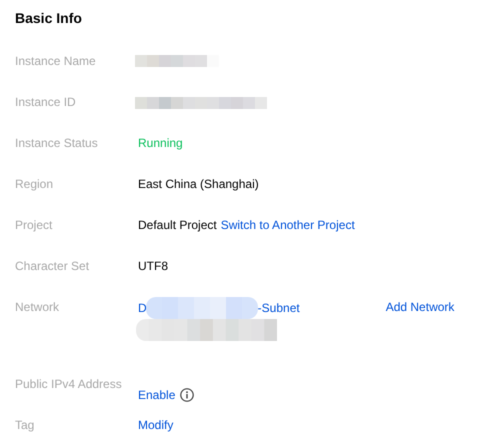 This screenshot has height=444, width=486. I want to click on add-network-link: Add Network, so click(420, 307).